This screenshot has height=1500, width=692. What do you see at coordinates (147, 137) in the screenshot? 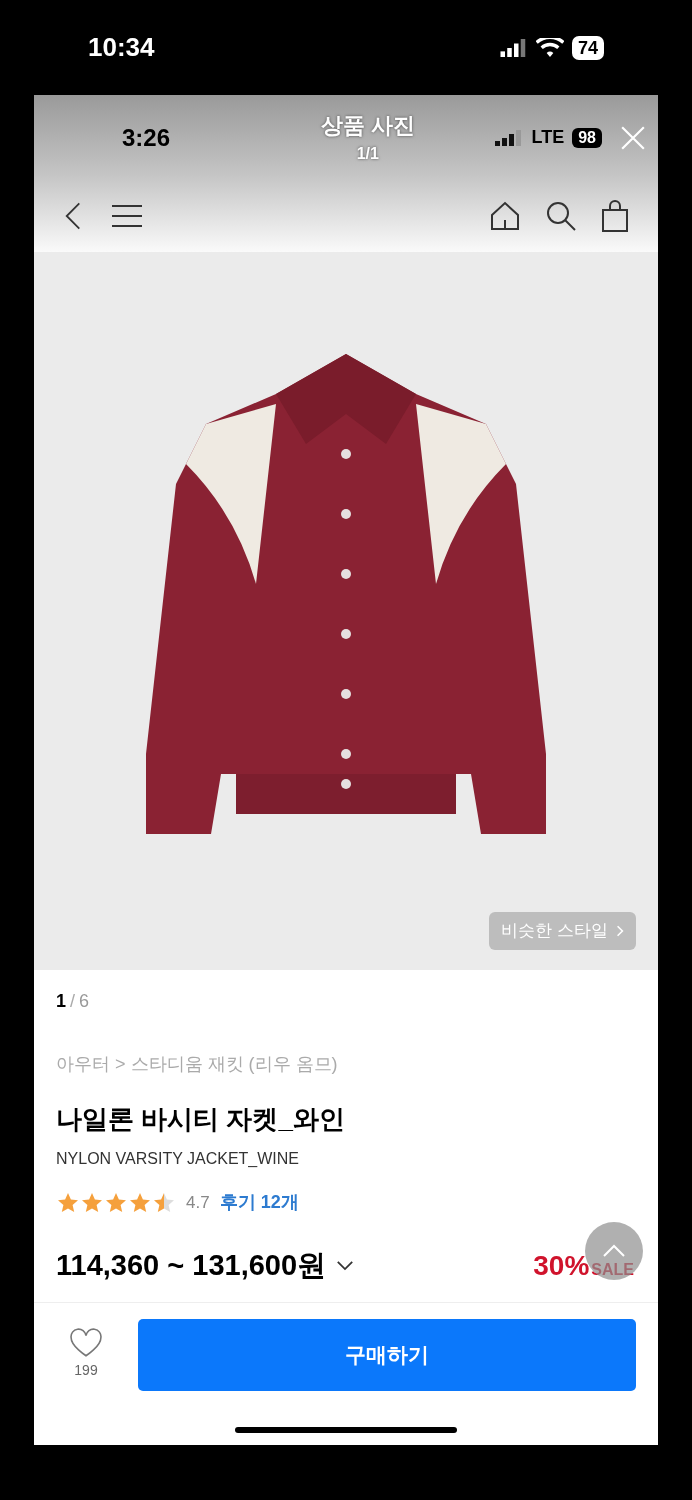
I see `viewer-status-time: 3:26` at bounding box center [147, 137].